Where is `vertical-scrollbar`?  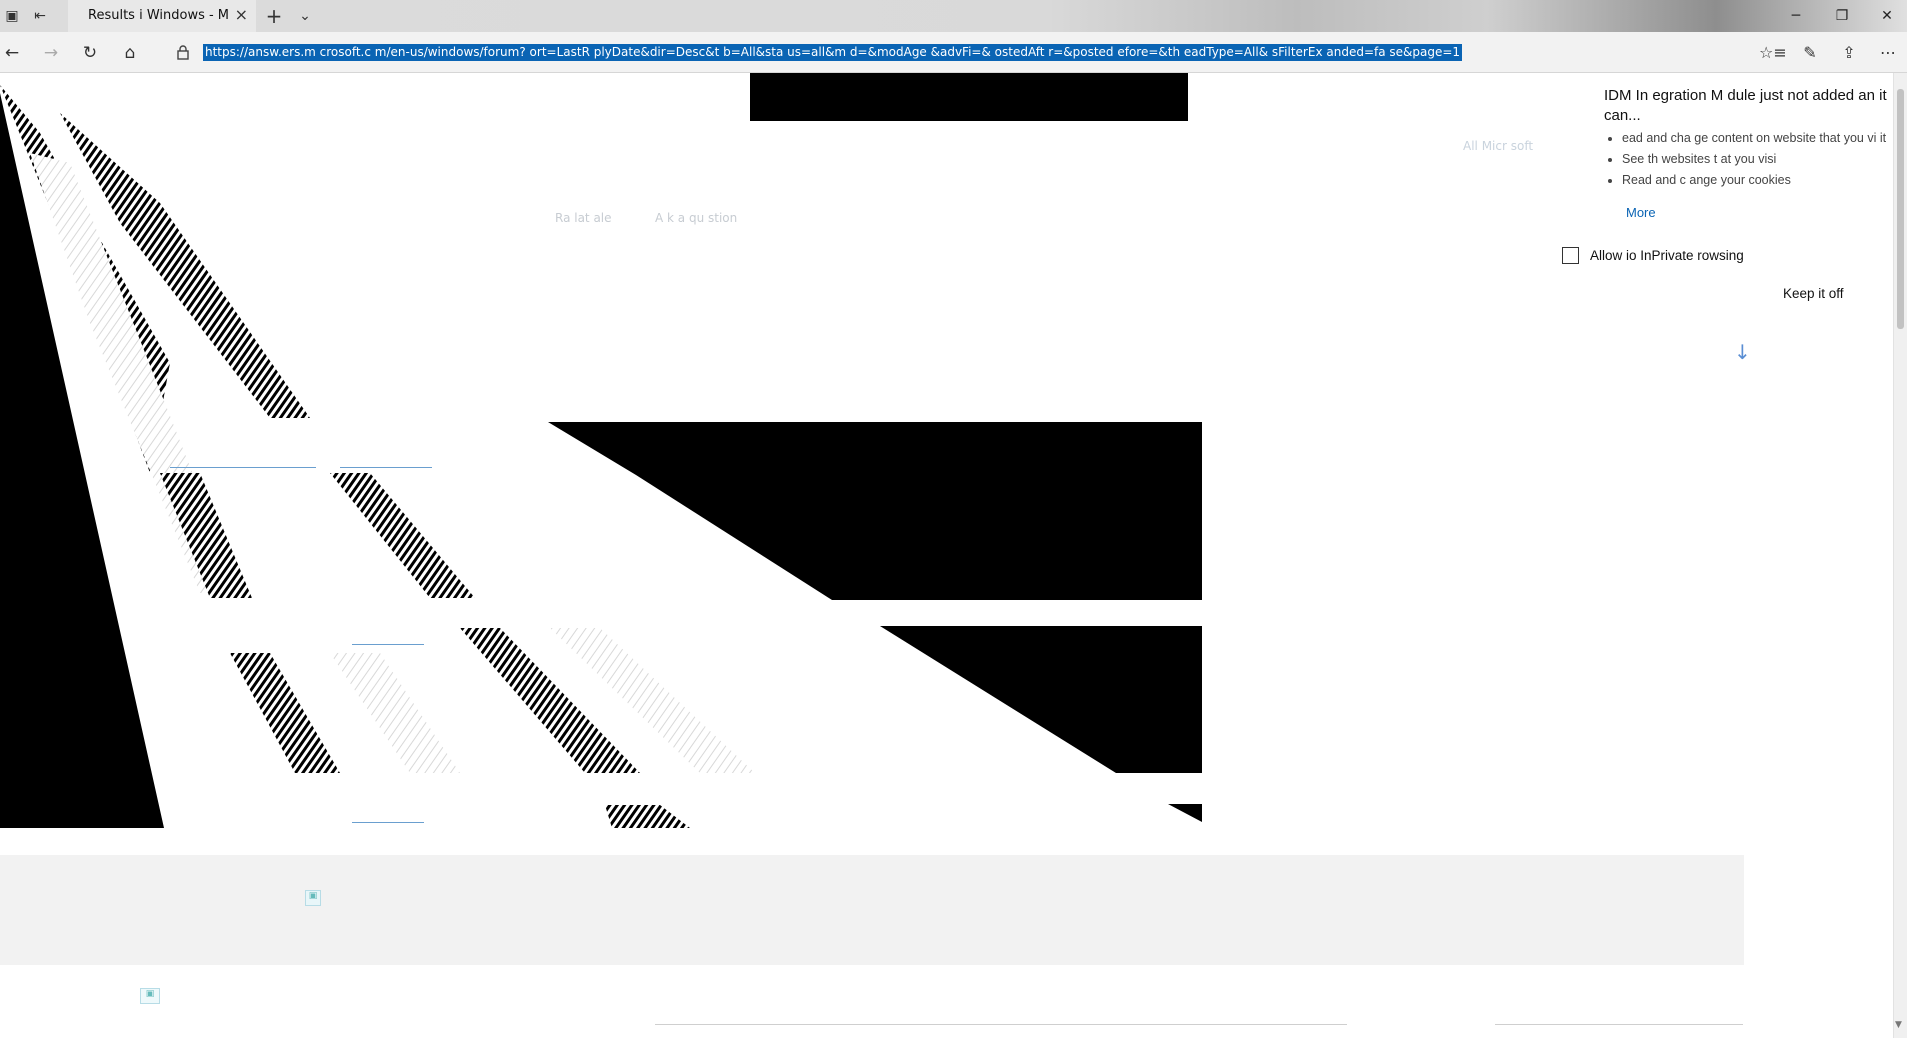 vertical-scrollbar is located at coordinates (1900, 555).